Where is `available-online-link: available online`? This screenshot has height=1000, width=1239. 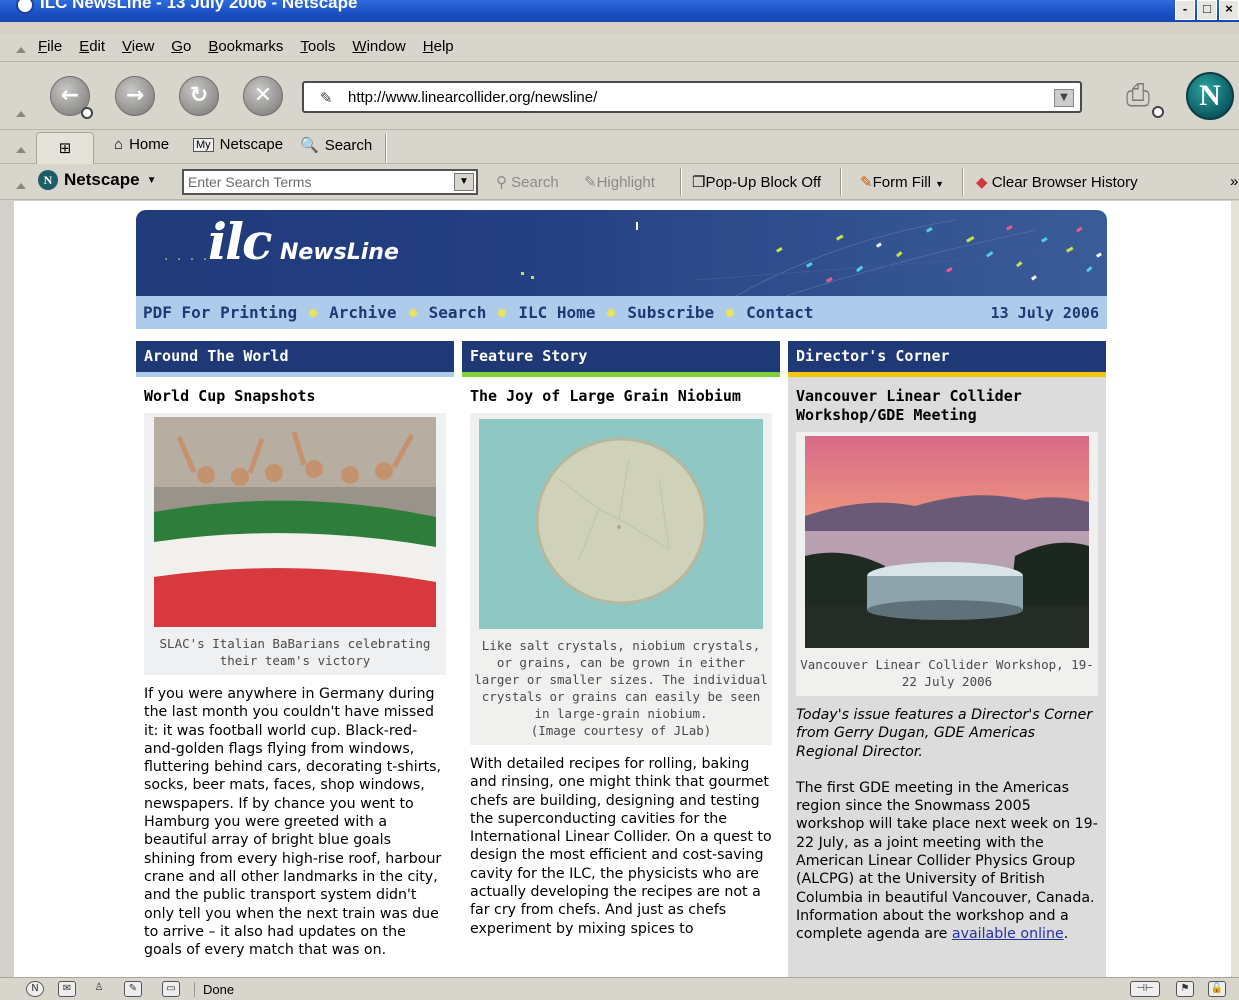
available-online-link: available online is located at coordinates (1008, 934).